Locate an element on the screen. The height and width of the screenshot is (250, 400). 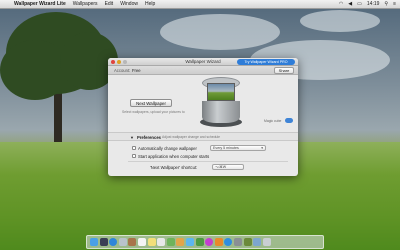
reminders-icon is located at coordinates (161, 242).